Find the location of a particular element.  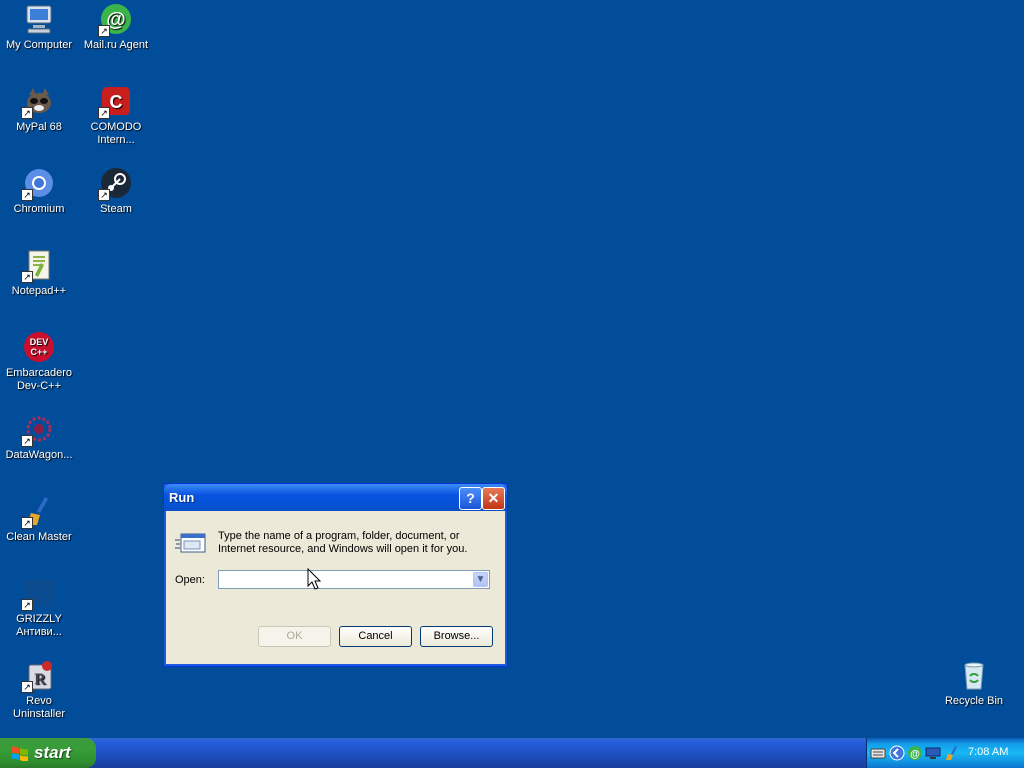

mypal-icon: ↗ is located at coordinates (38, 102).